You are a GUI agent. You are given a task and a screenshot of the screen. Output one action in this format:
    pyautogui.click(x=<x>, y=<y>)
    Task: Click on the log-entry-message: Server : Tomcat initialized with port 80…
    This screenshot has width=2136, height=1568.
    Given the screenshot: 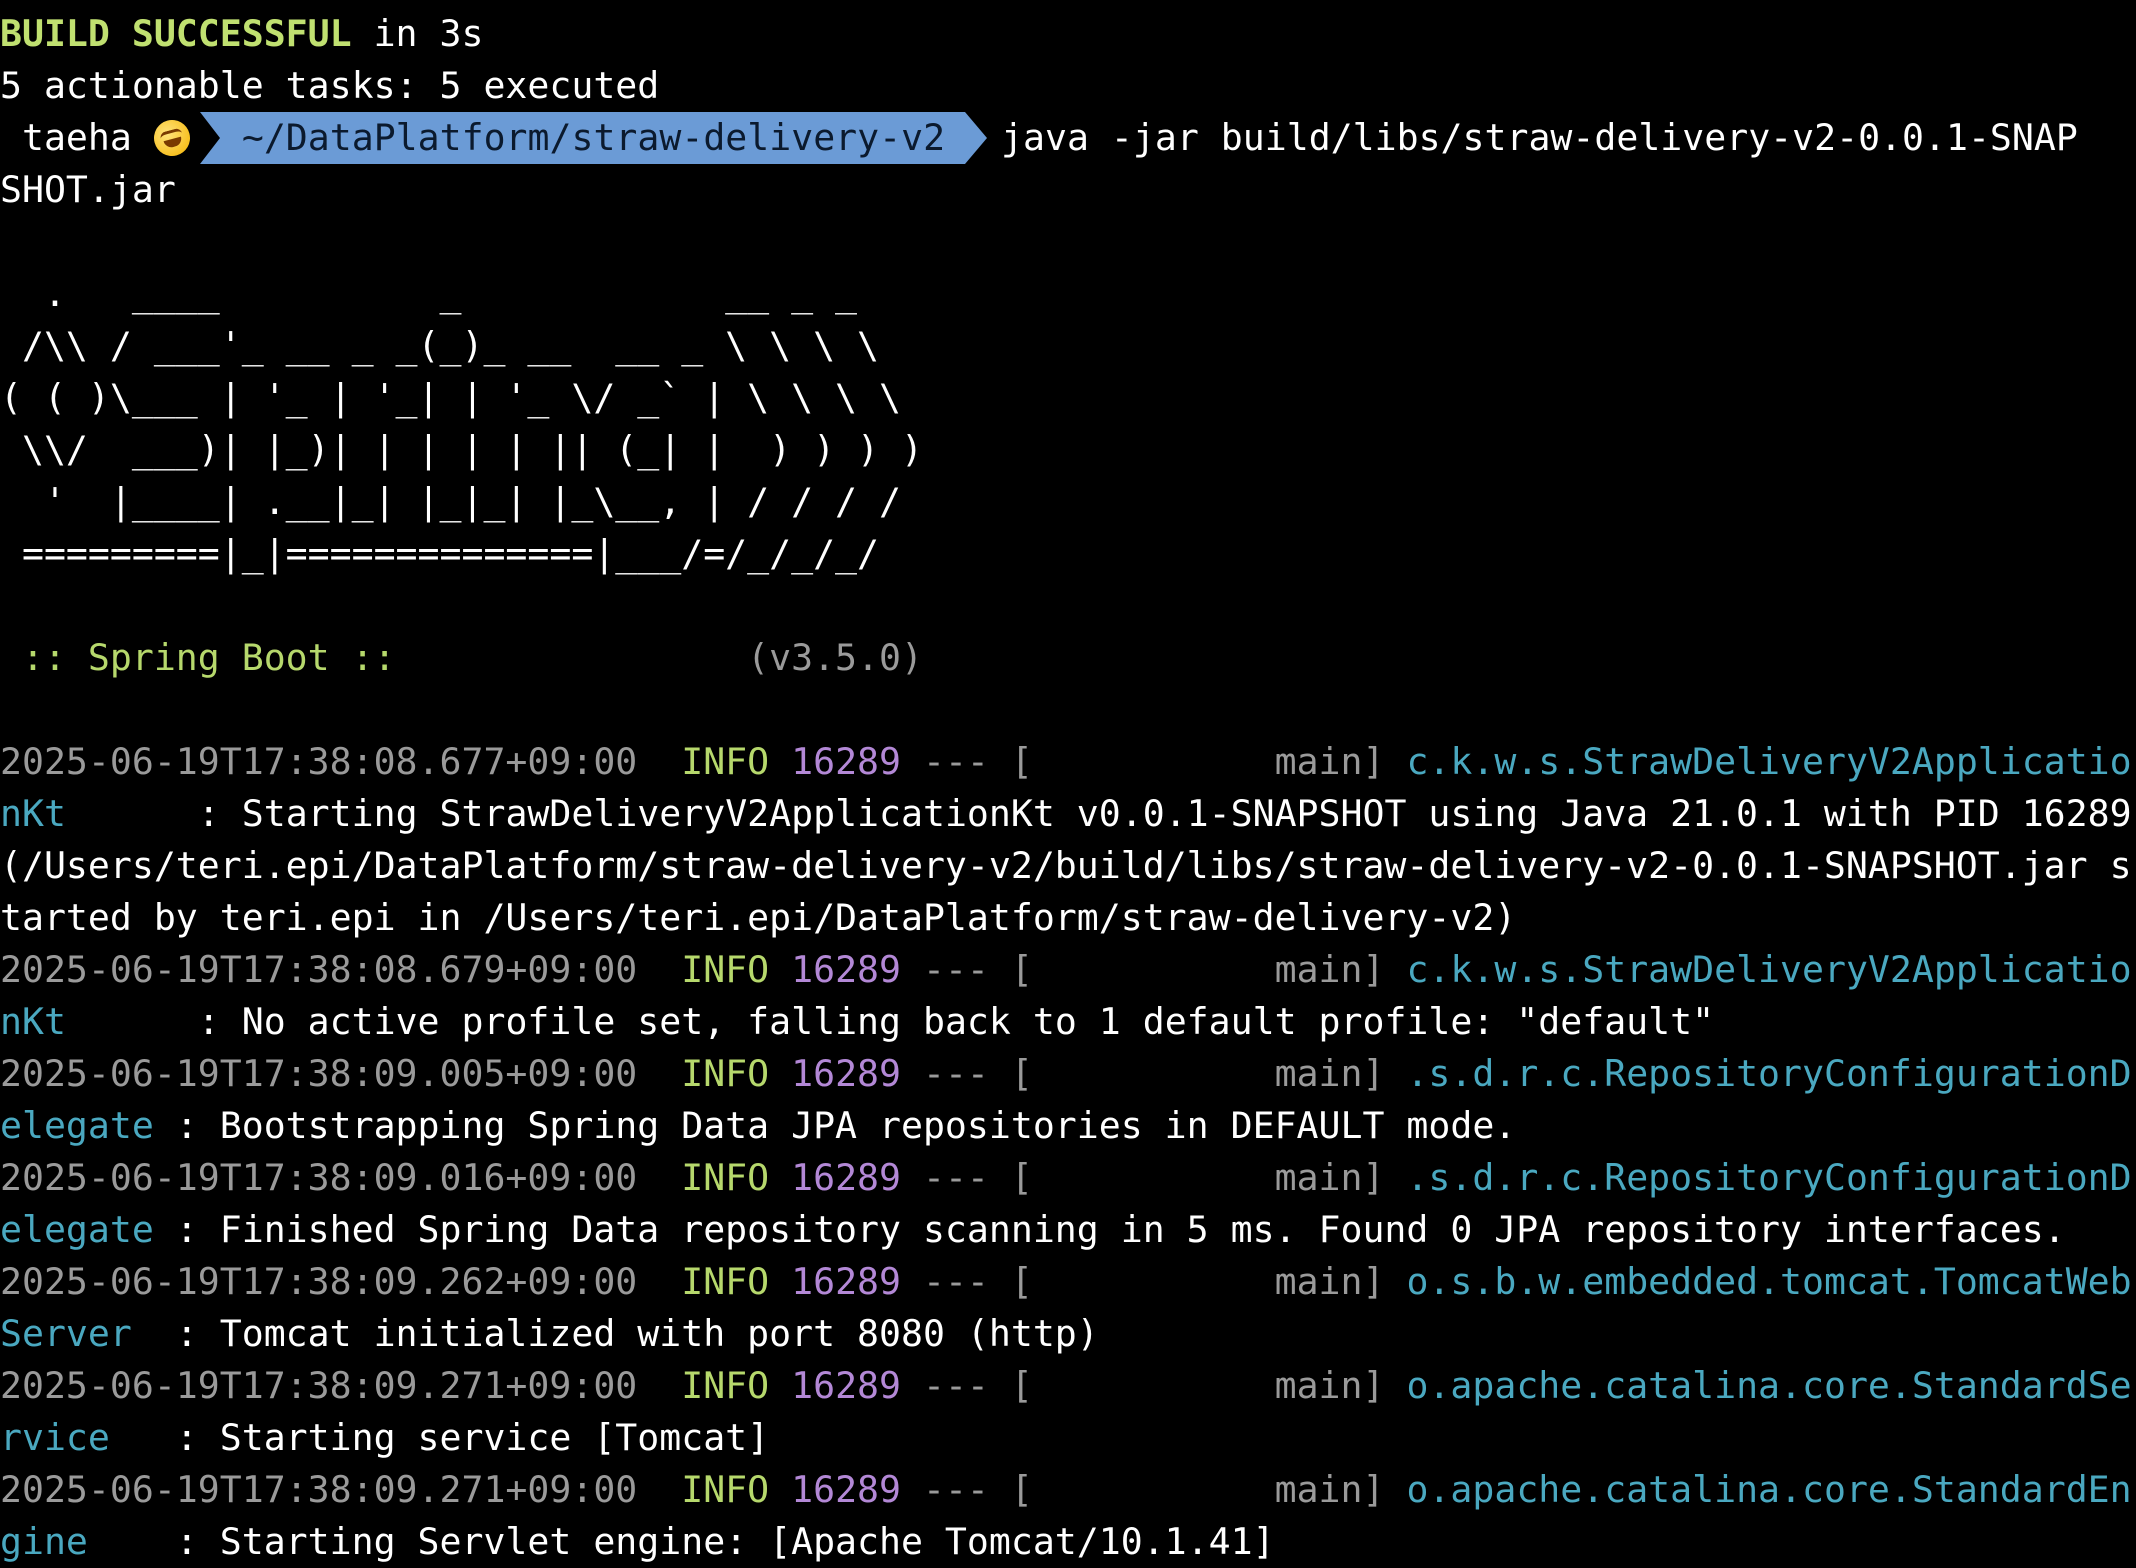 What is the action you would take?
    pyautogui.click(x=549, y=1334)
    